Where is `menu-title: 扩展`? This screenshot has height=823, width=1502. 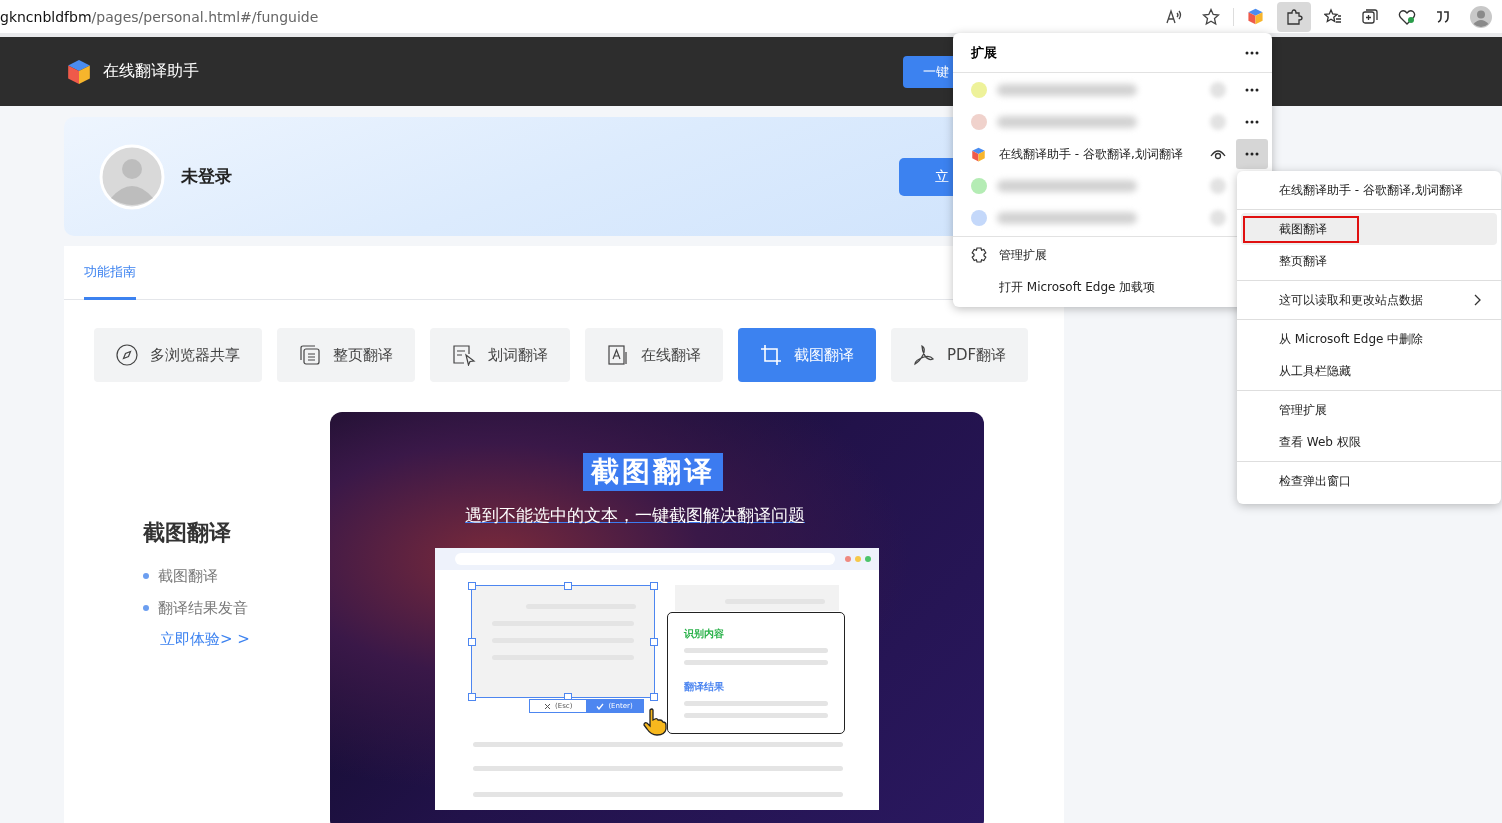
menu-title: 扩展 is located at coordinates (984, 52).